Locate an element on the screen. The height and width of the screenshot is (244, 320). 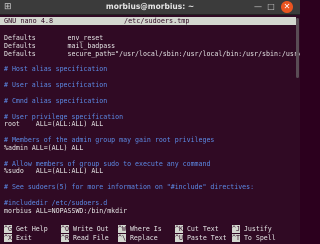
shortcut-item: ^W Where Is is located at coordinates (140, 229).